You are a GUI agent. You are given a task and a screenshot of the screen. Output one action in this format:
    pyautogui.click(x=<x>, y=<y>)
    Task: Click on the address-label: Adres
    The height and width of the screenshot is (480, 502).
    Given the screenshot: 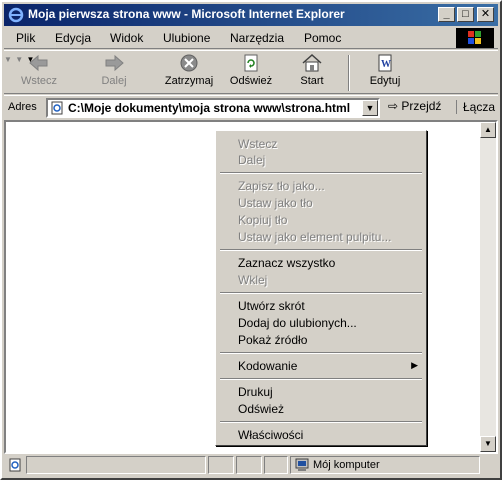 What is the action you would take?
    pyautogui.click(x=22, y=107)
    